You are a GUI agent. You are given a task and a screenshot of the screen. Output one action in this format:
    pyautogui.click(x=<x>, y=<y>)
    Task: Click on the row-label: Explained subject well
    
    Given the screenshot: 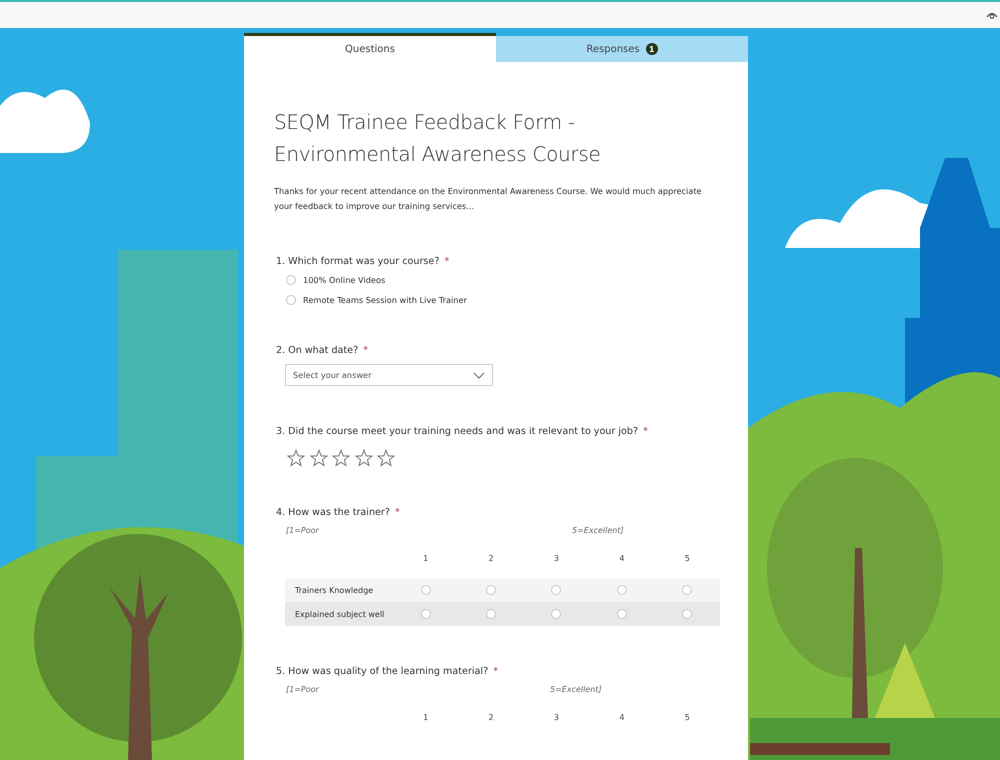 What is the action you would take?
    pyautogui.click(x=340, y=614)
    